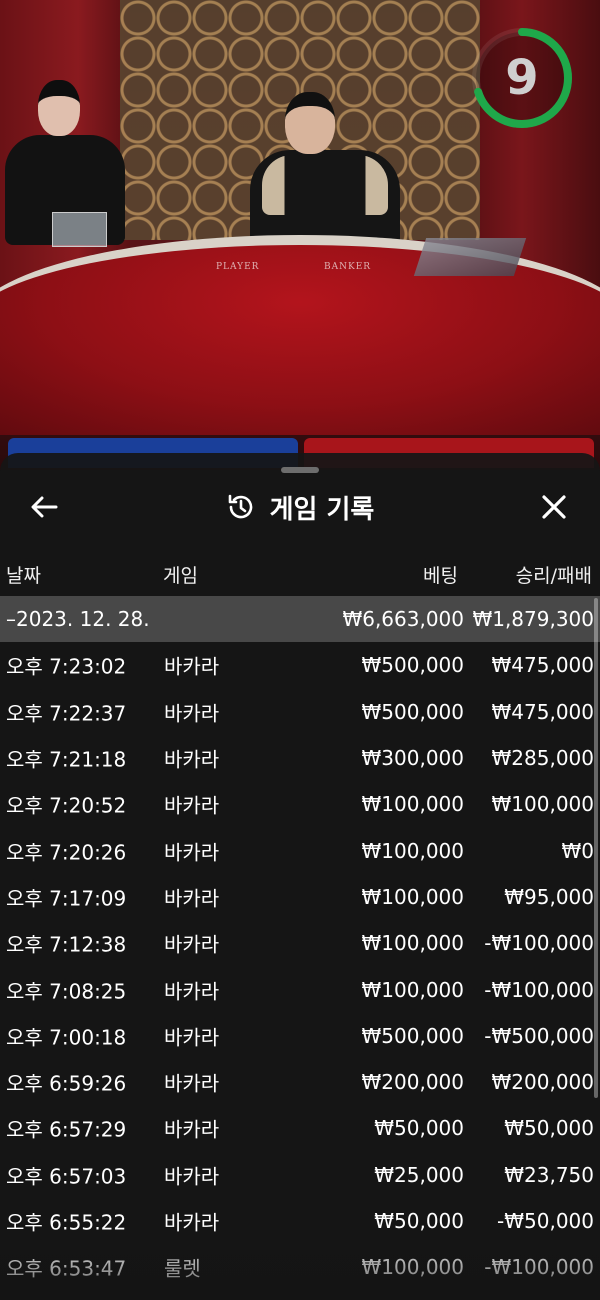 The height and width of the screenshot is (1300, 600). I want to click on day-summary-date: –2023. 12. 28., so click(78, 619).